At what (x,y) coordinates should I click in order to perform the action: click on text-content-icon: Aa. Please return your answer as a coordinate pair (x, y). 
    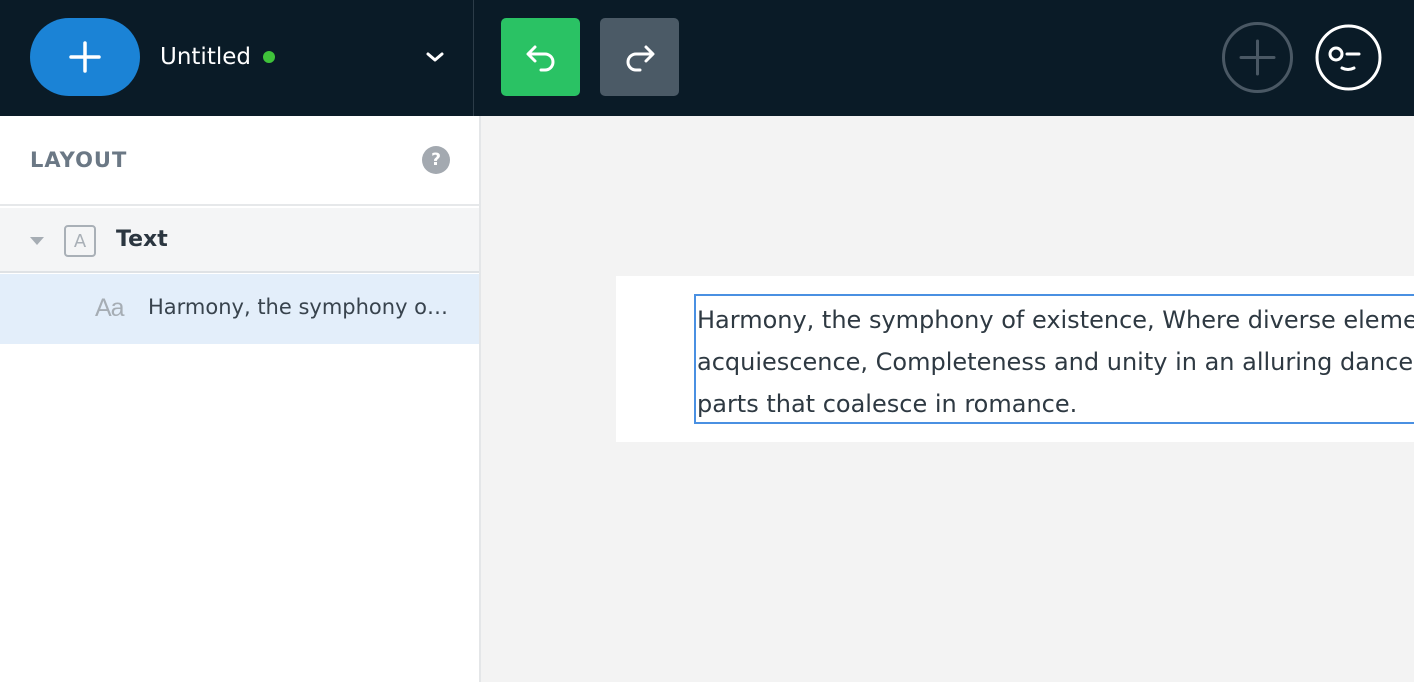
    Looking at the image, I should click on (110, 308).